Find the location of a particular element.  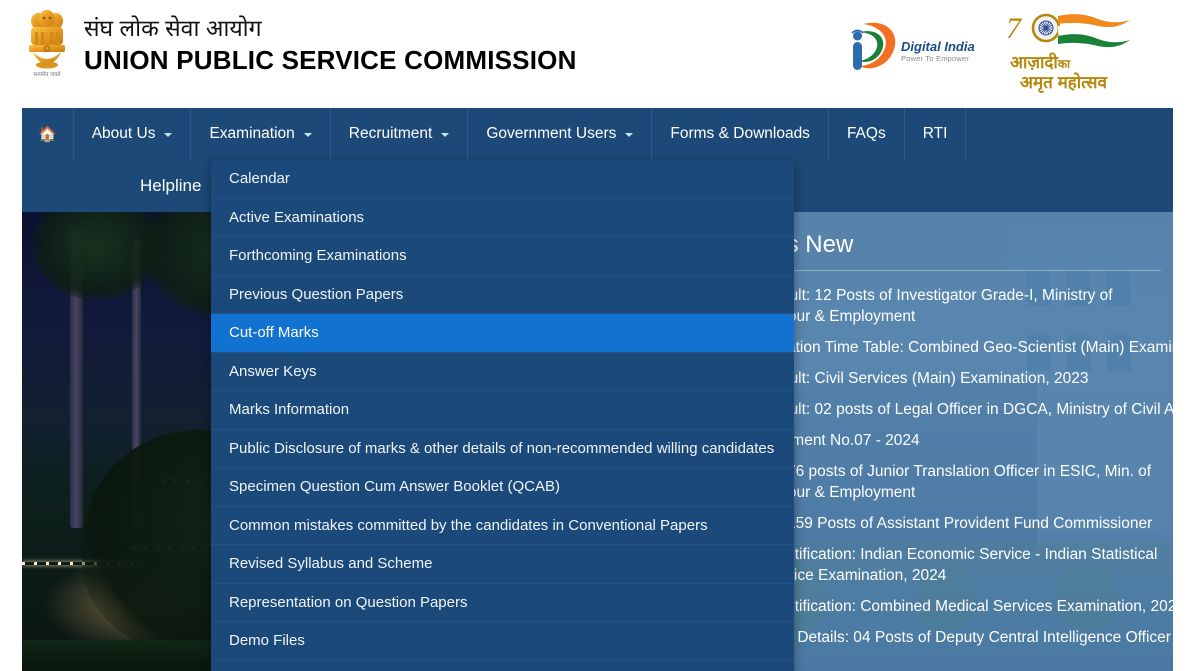

digital-india-name: Digital India is located at coordinates (938, 46).